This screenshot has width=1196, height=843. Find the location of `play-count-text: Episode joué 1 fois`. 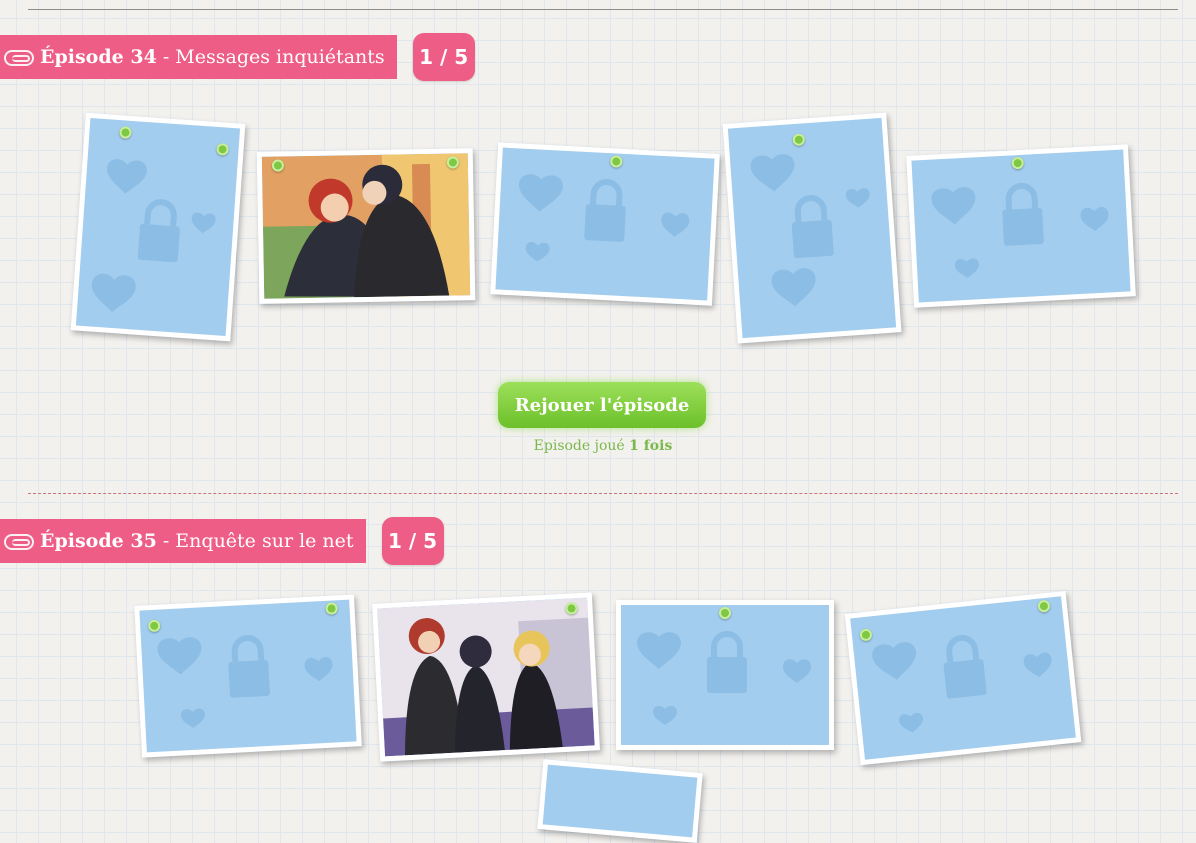

play-count-text: Episode joué 1 fois is located at coordinates (603, 446).